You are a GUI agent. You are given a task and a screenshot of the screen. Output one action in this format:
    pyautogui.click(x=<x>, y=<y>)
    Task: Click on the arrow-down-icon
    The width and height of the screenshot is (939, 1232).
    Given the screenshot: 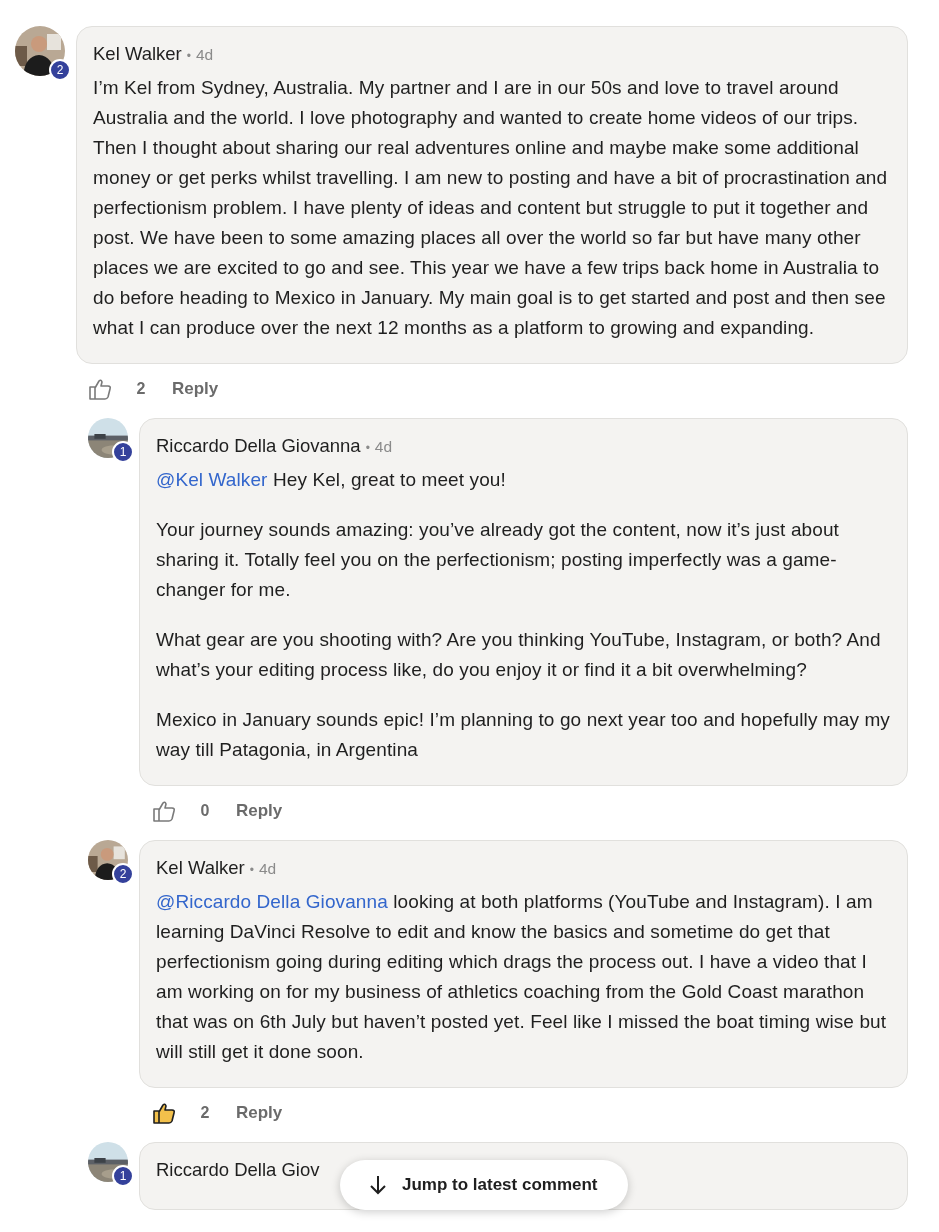 What is the action you would take?
    pyautogui.click(x=378, y=1185)
    